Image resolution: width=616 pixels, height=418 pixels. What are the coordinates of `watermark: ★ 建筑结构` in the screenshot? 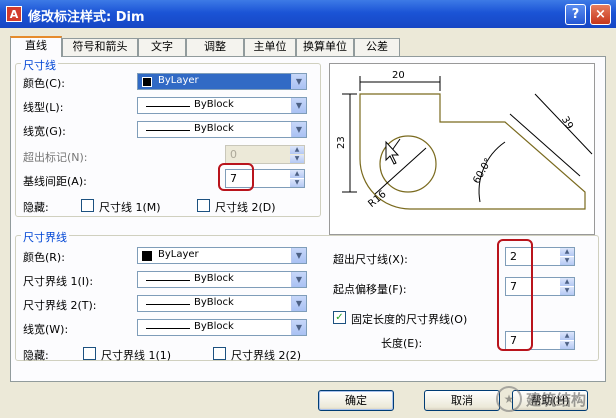 It's located at (556, 400).